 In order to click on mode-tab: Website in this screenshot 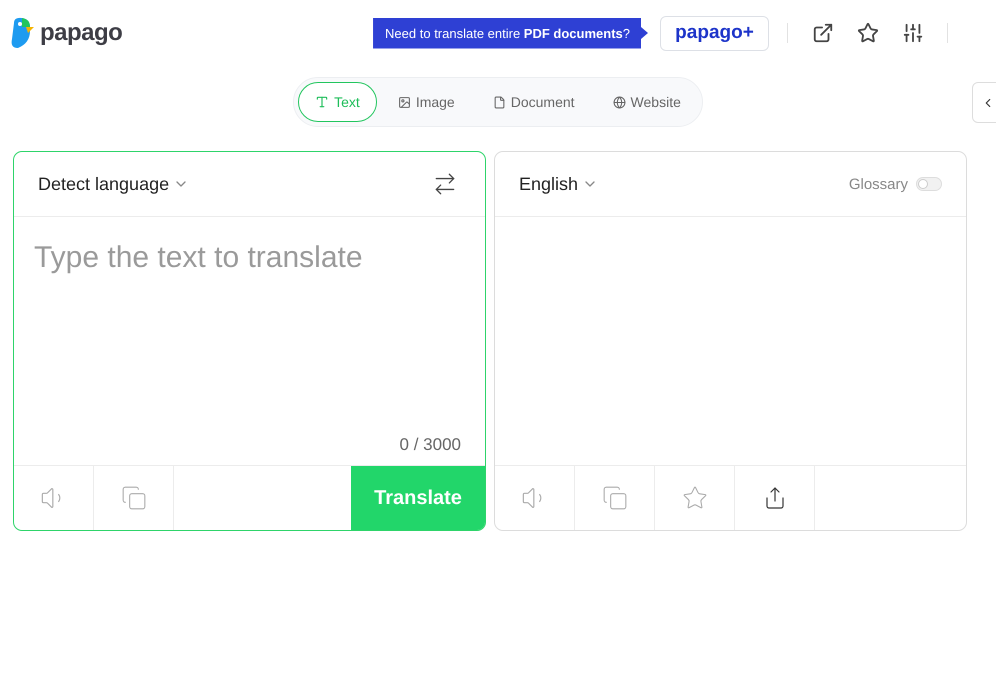, I will do `click(647, 102)`.